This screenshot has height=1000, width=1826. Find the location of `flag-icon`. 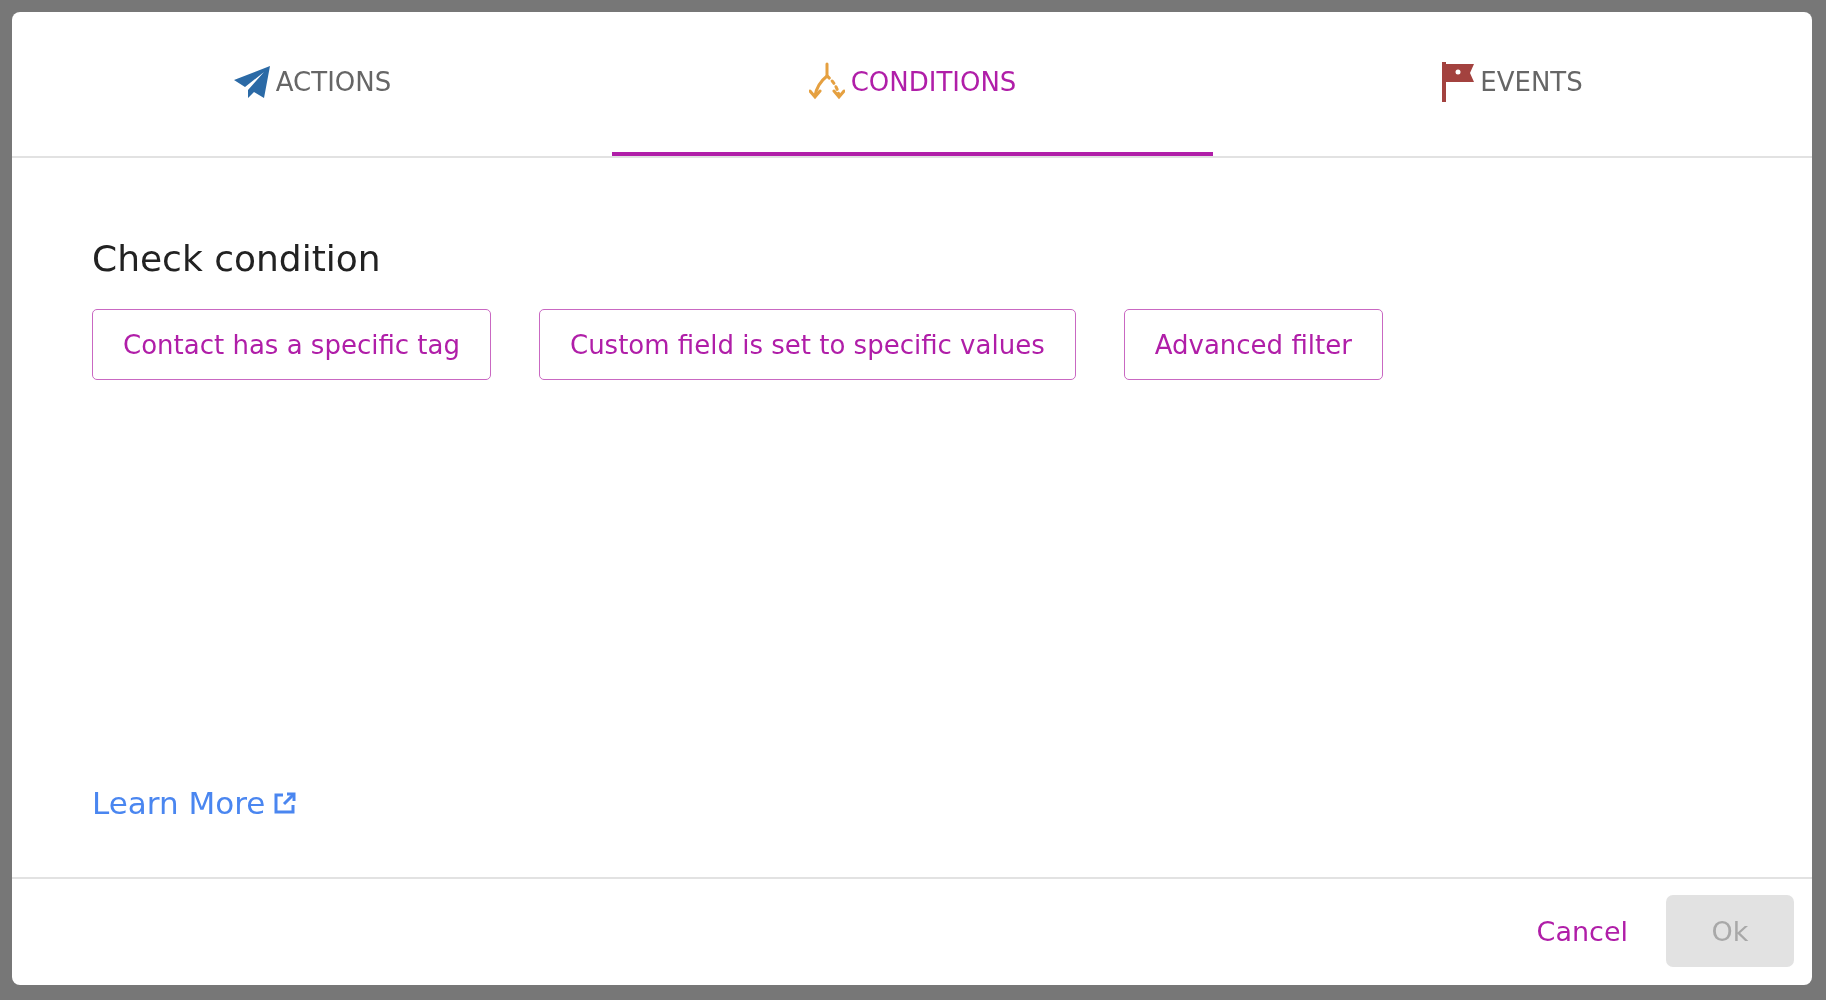

flag-icon is located at coordinates (1458, 82).